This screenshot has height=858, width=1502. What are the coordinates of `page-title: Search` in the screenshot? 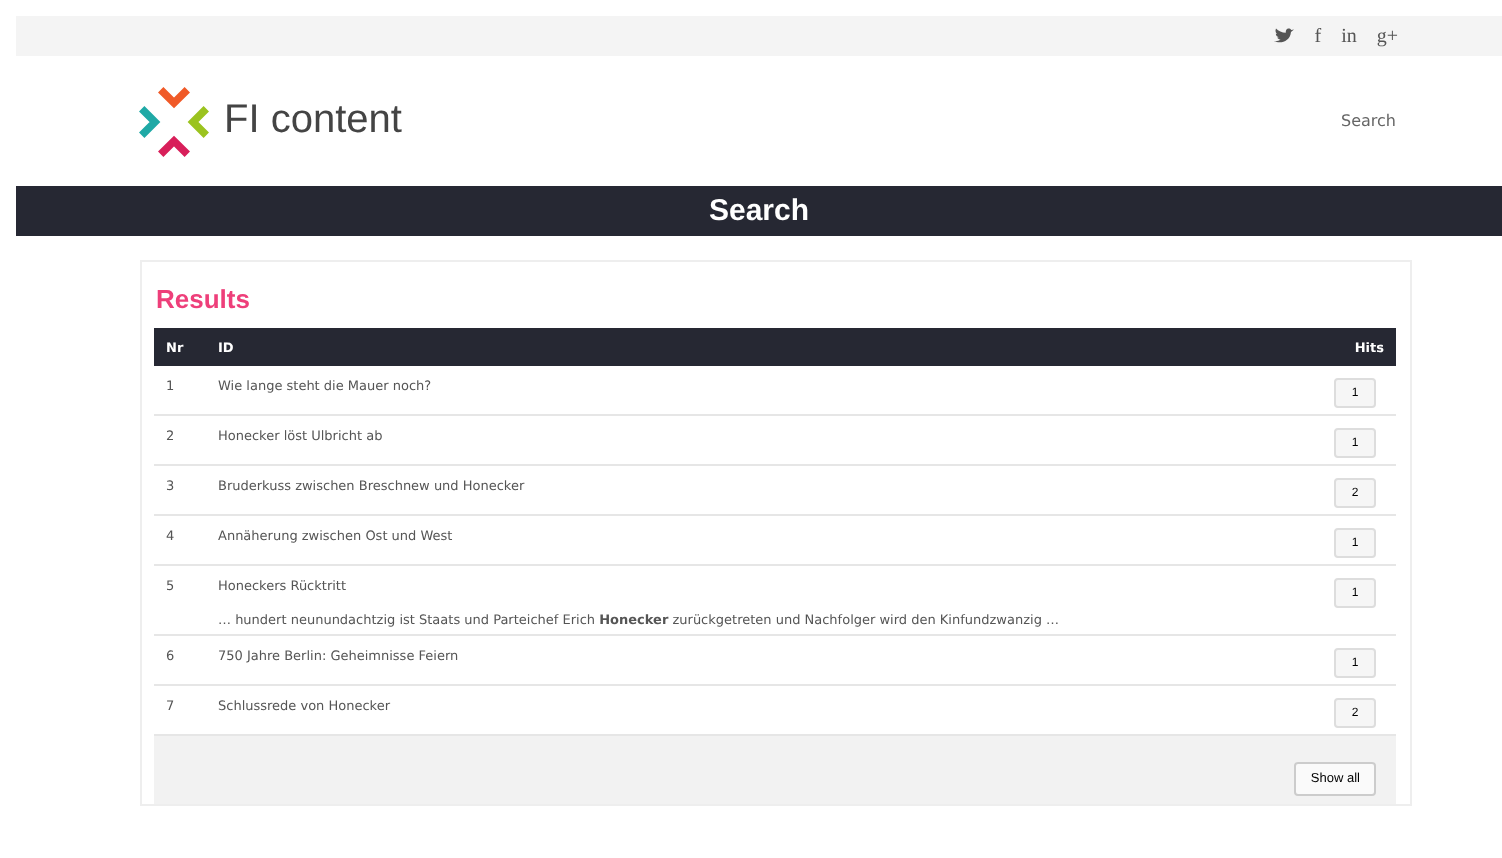 It's located at (759, 211).